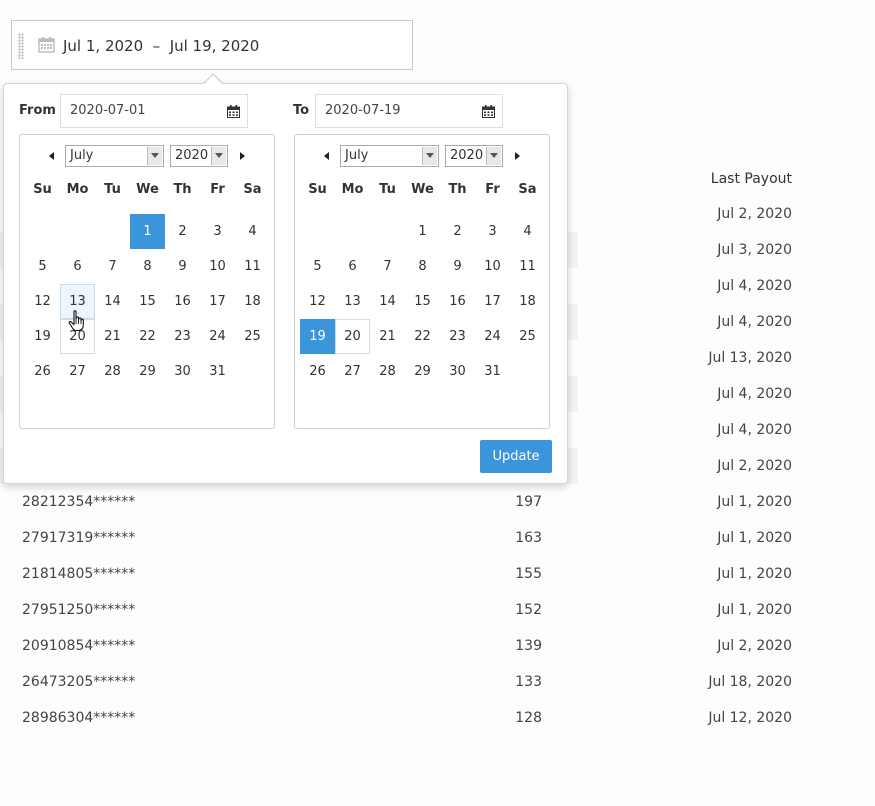 The height and width of the screenshot is (806, 875). What do you see at coordinates (112, 301) in the screenshot?
I see `from-day-14: 14` at bounding box center [112, 301].